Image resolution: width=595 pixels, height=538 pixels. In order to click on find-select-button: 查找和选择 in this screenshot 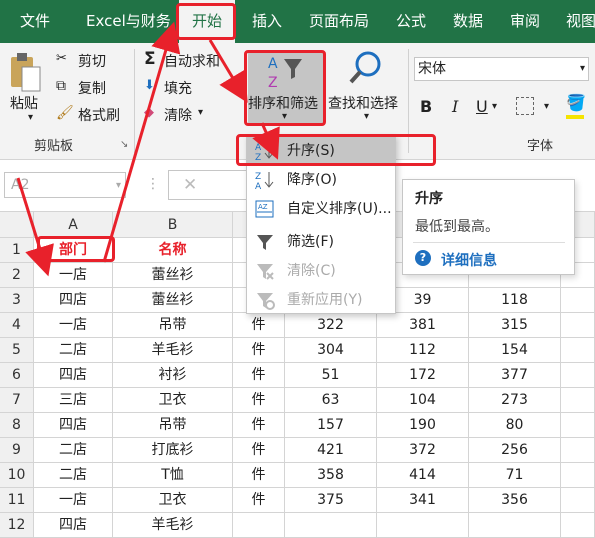, I will do `click(363, 103)`.